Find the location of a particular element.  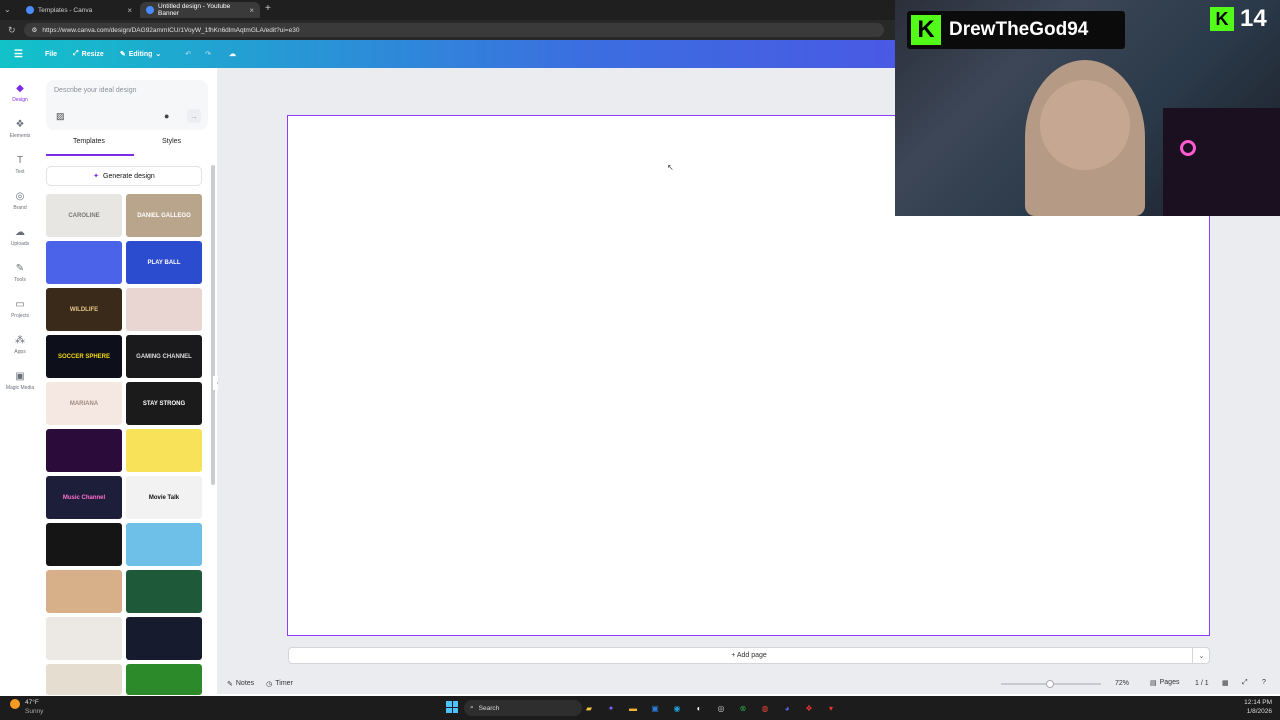

template-thumbnail: STAY STRONG is located at coordinates (164, 403).